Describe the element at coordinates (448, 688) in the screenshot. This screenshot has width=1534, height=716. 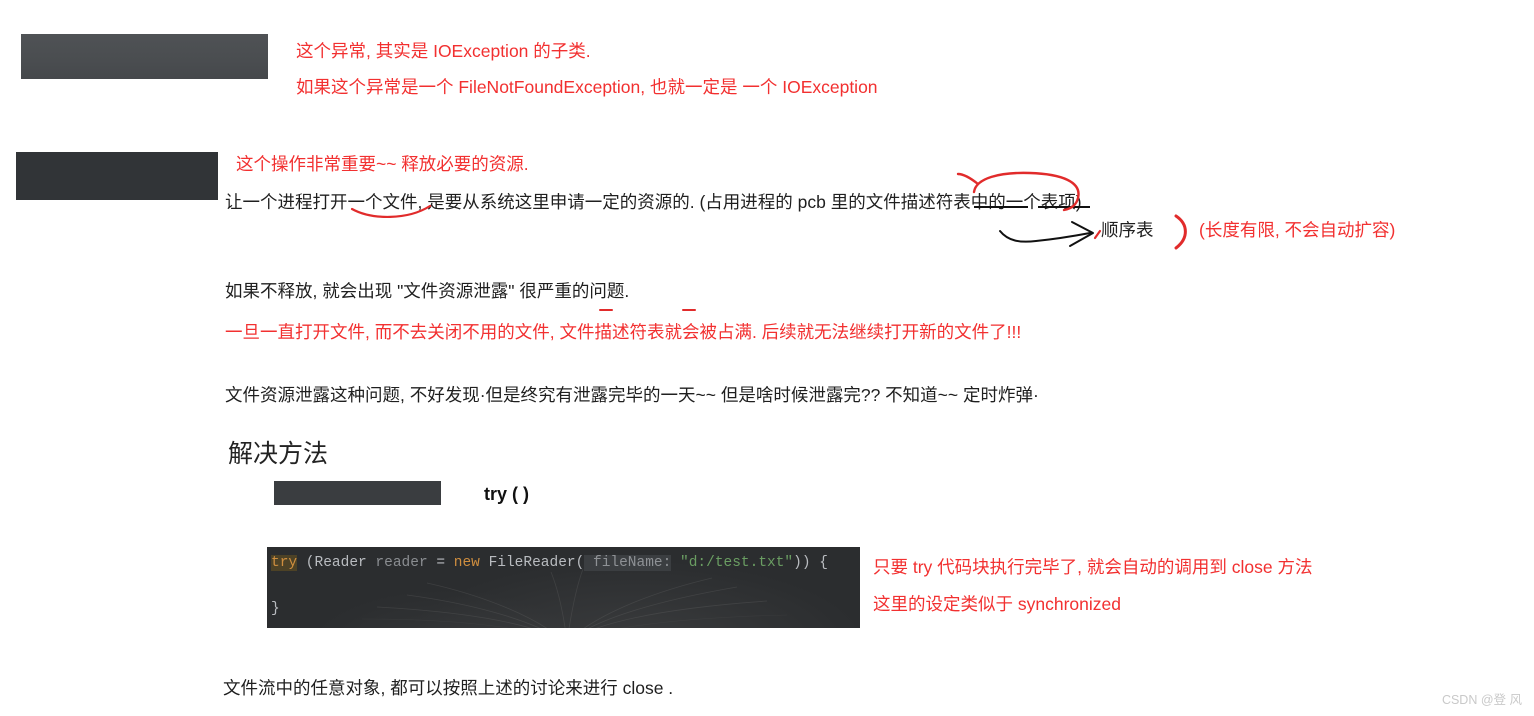
I see `note-any-stream-object-close: 文件流中的任意对象, 都可以按照上述的讨论来进行 close .` at that location.